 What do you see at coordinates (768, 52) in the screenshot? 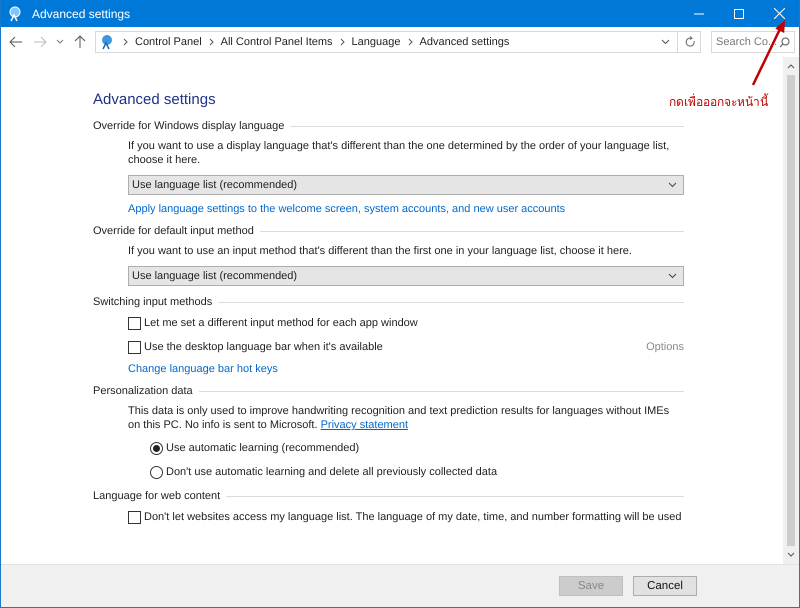
I see `annotation-arrow` at bounding box center [768, 52].